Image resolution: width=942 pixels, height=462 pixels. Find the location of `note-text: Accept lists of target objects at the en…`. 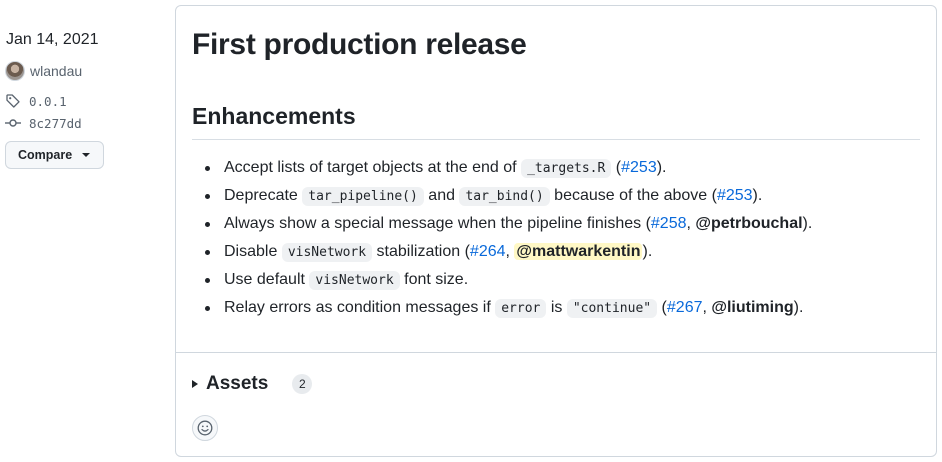

note-text: Accept lists of target objects at the en… is located at coordinates (373, 167).